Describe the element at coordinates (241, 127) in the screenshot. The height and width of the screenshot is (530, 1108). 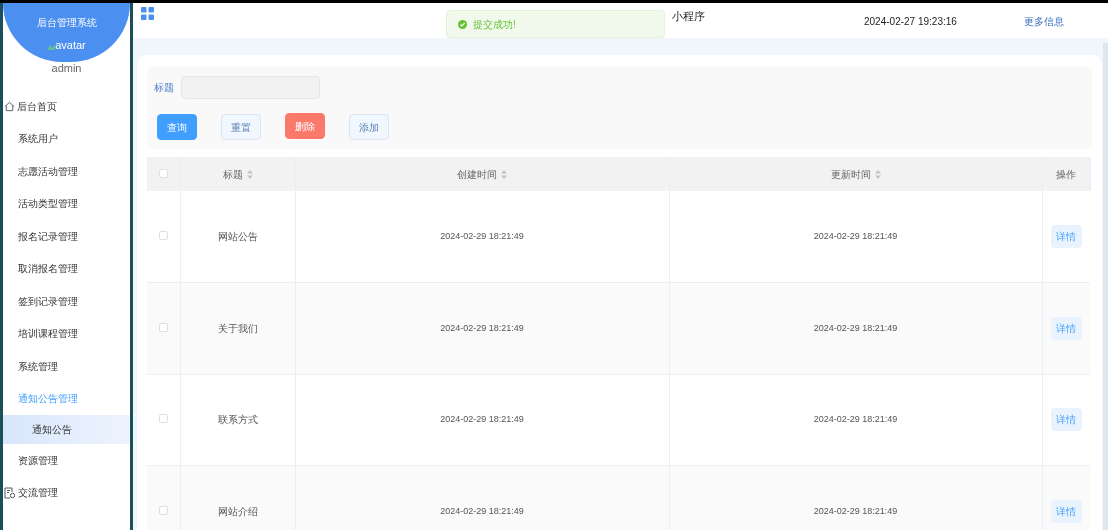
I see `action-button: 重置` at that location.